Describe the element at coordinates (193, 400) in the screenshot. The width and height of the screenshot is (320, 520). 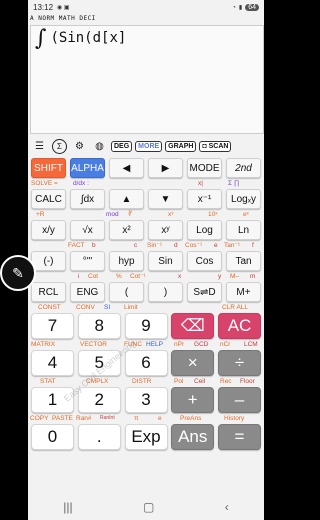
I see `plus-button: +` at that location.